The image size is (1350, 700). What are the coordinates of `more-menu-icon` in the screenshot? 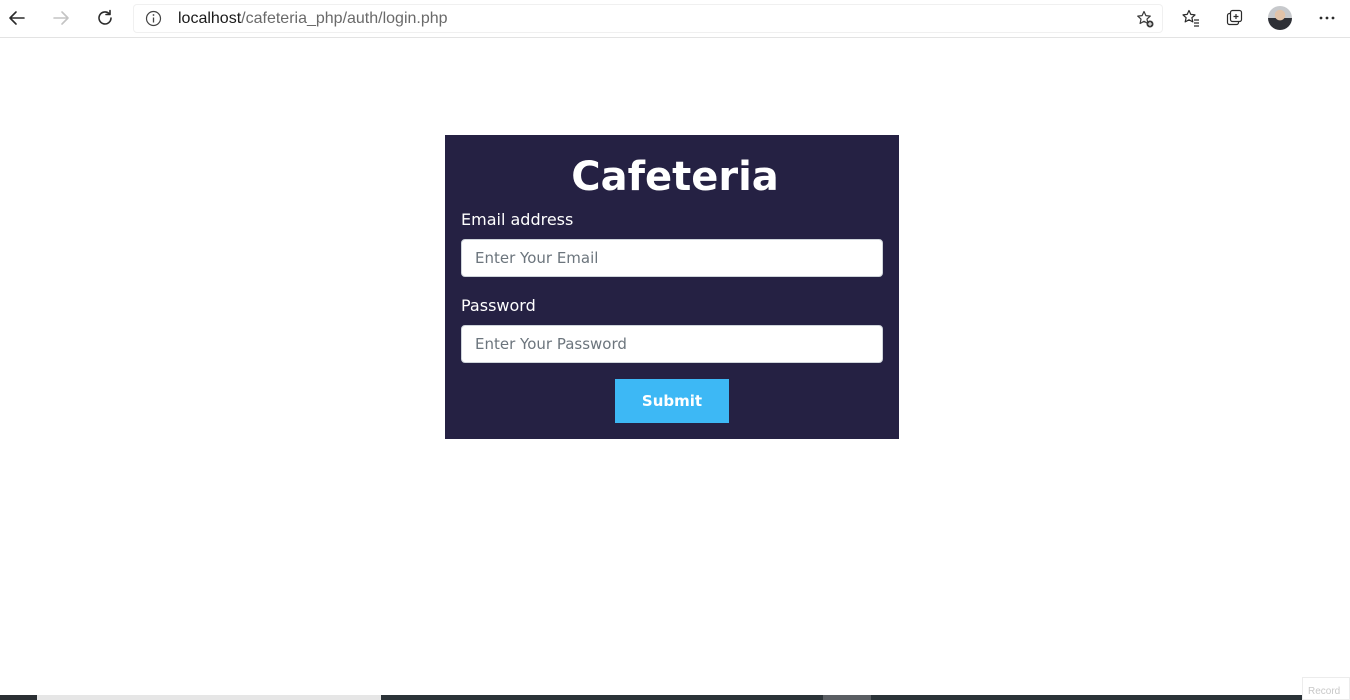 It's located at (1327, 18).